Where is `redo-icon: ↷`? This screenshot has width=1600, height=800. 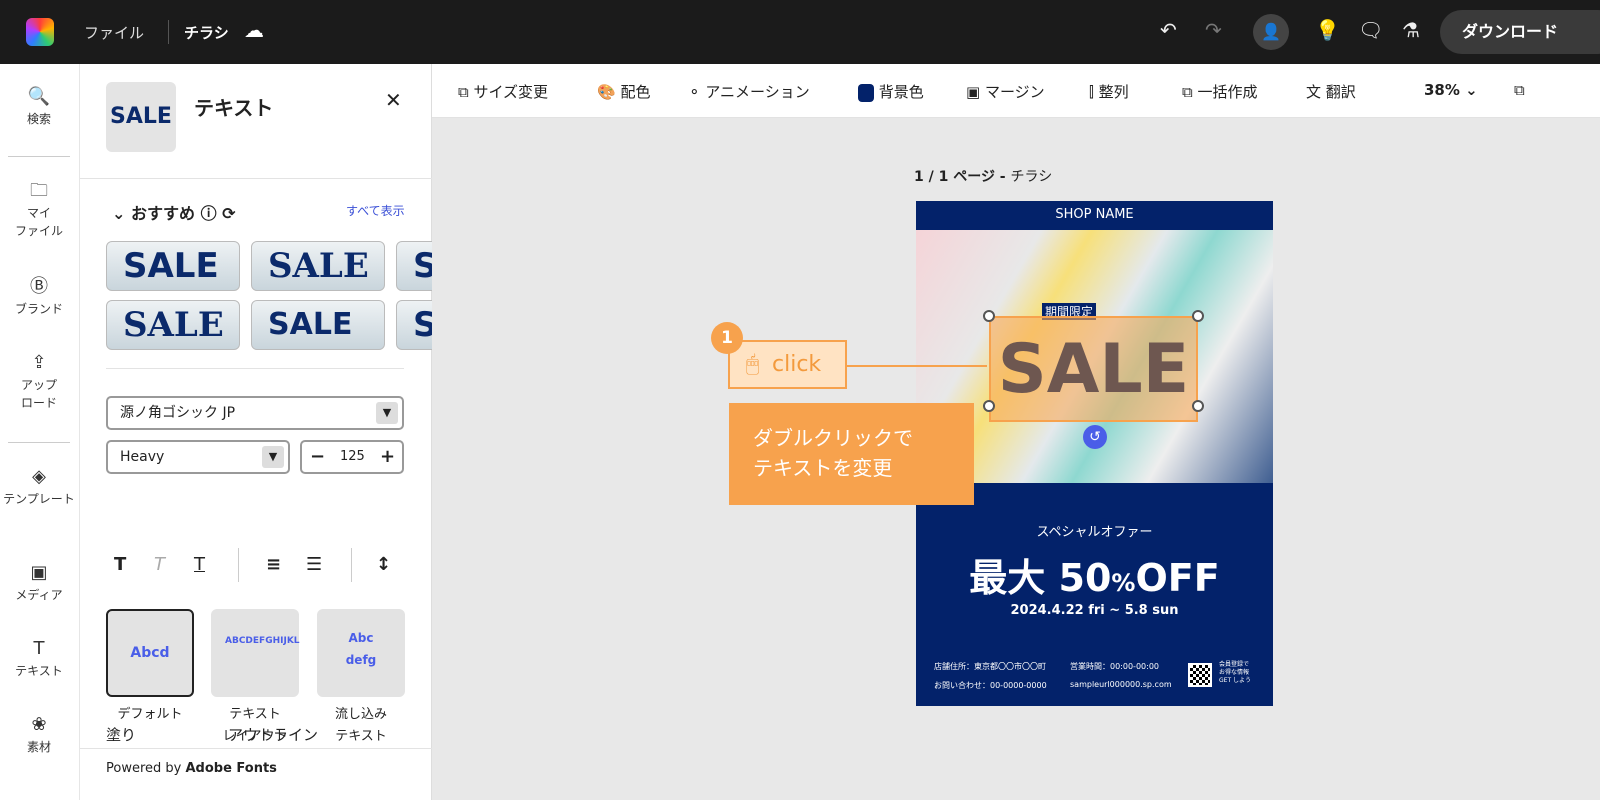
redo-icon: ↷ is located at coordinates (1213, 30).